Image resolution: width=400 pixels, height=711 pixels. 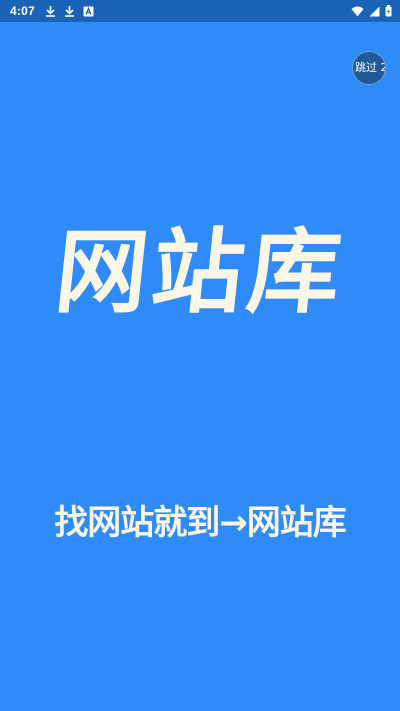 I want to click on system-icons, so click(x=371, y=11).